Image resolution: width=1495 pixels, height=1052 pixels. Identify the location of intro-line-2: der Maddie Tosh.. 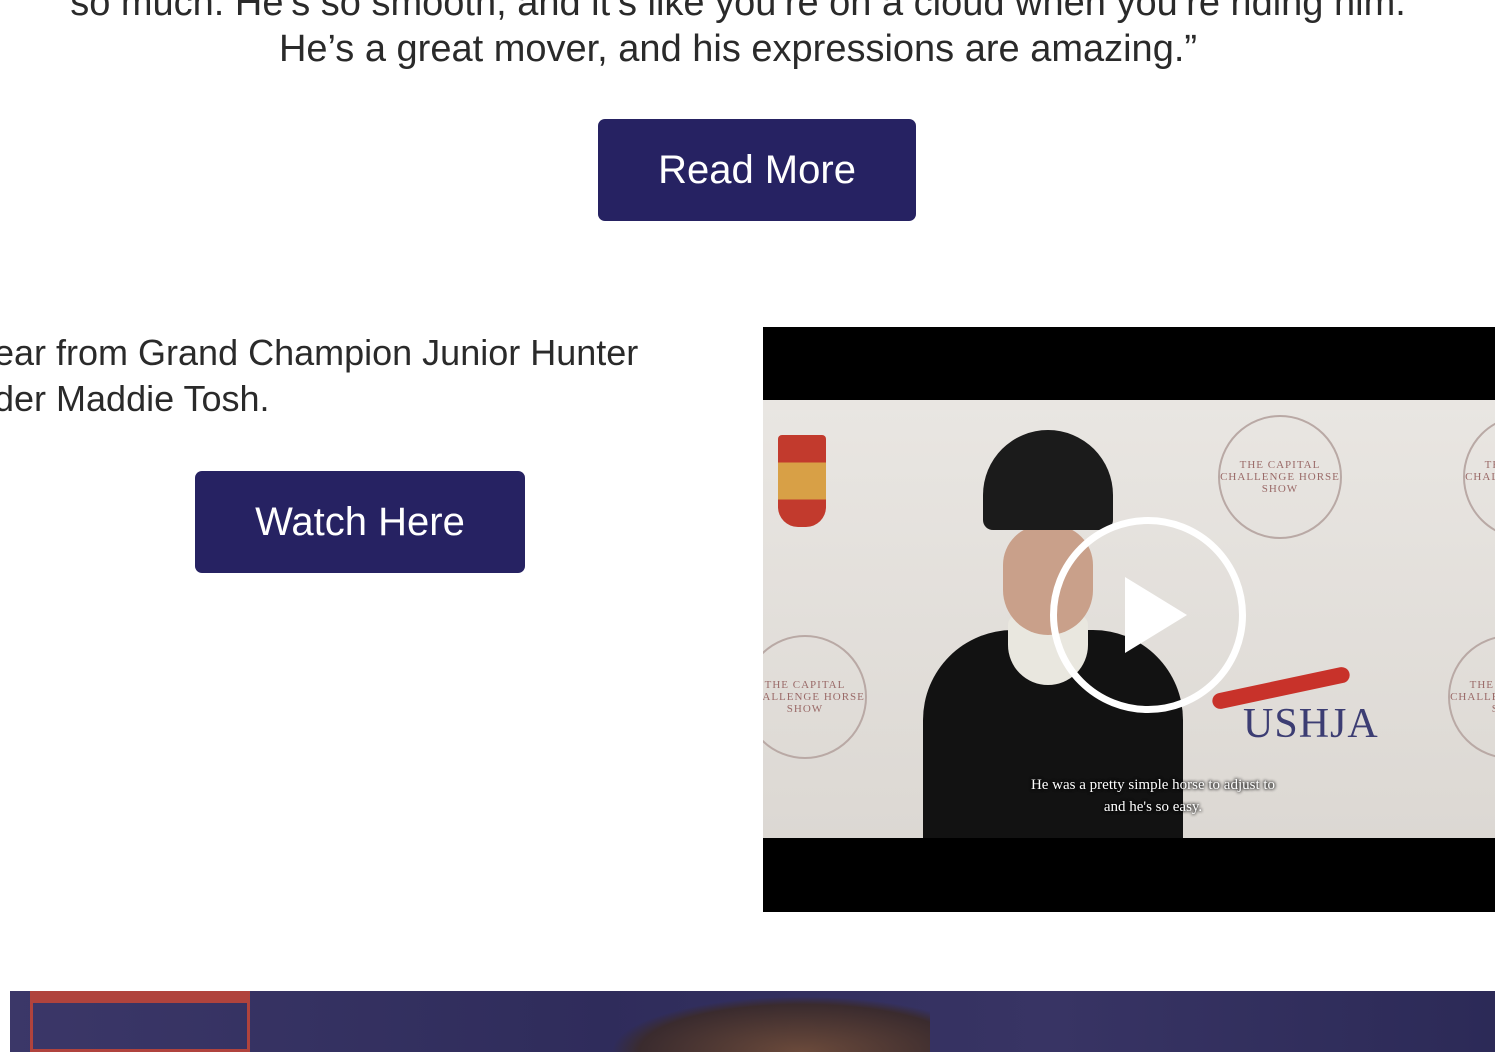
(135, 398).